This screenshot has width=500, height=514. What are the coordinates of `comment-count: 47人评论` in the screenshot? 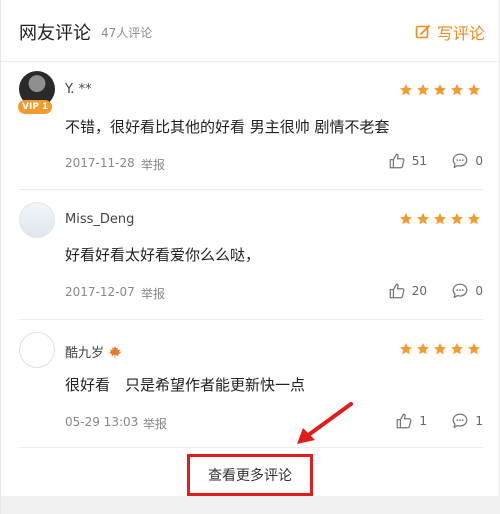 It's located at (127, 33).